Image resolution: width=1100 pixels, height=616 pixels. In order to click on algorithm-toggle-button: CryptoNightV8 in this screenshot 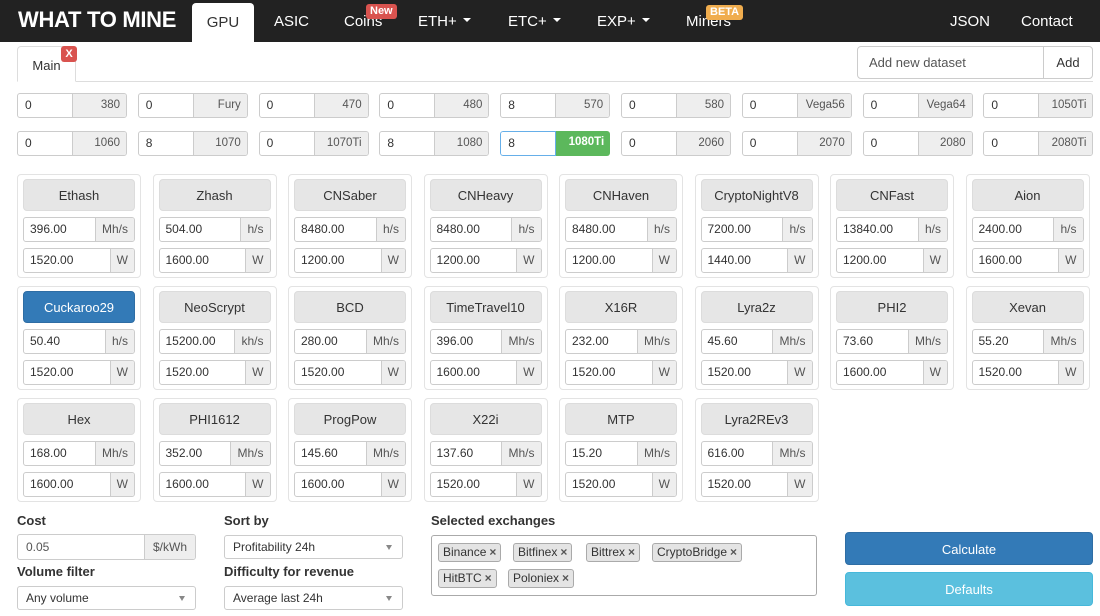, I will do `click(756, 195)`.